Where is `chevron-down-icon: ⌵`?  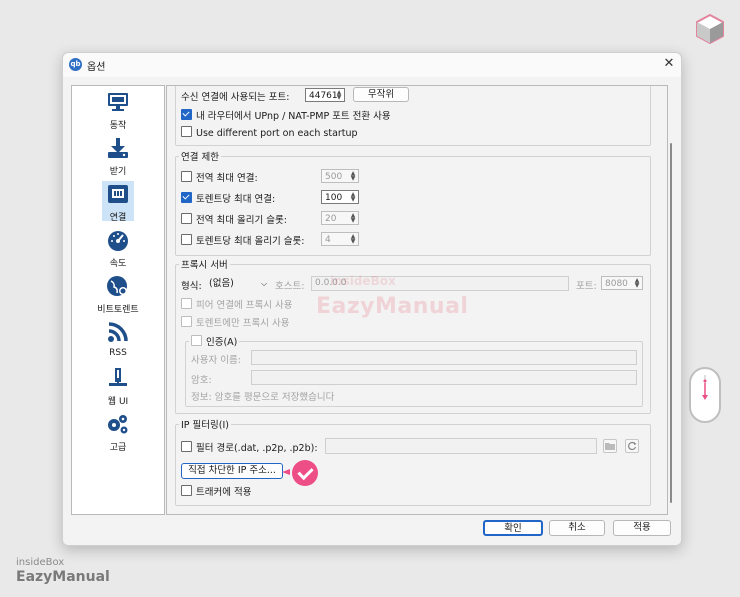 chevron-down-icon: ⌵ is located at coordinates (264, 283).